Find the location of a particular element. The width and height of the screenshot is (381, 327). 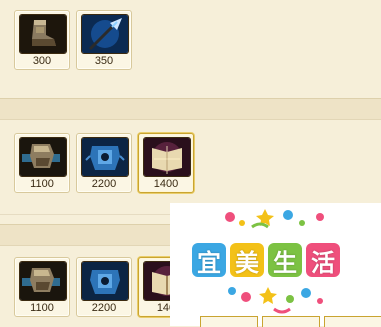

item-price: 350 is located at coordinates (104, 61).